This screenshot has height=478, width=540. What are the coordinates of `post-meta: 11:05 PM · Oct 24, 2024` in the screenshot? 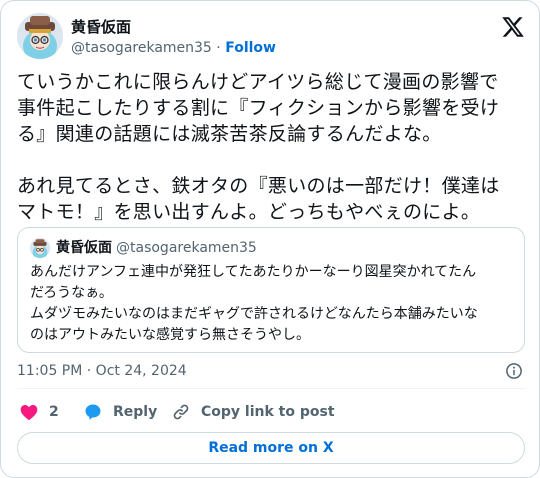 It's located at (271, 371).